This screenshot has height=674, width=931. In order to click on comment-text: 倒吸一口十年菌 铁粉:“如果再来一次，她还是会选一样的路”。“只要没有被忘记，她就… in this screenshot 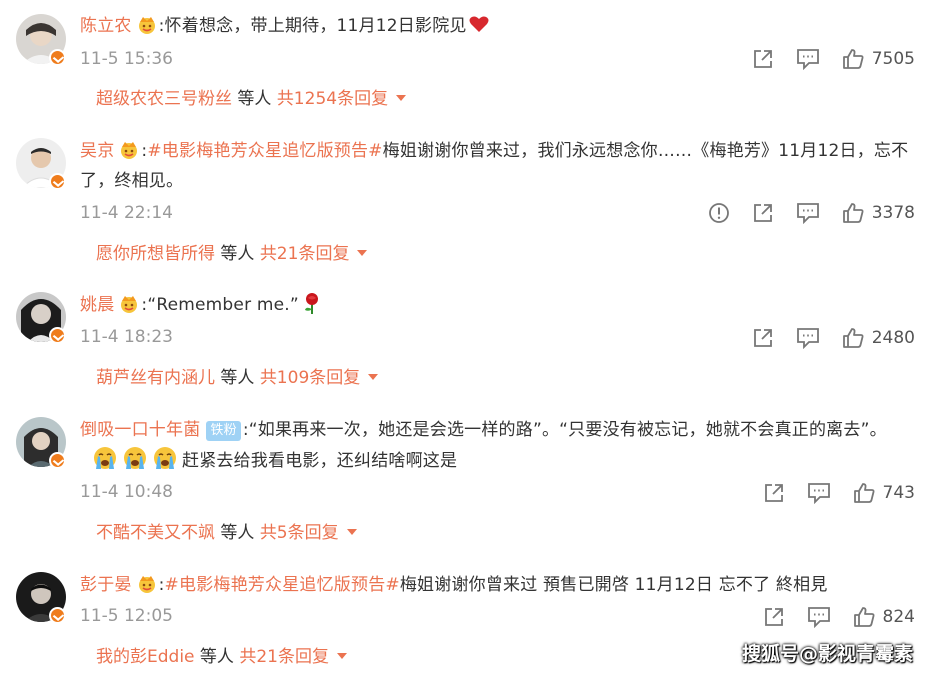, I will do `click(497, 448)`.